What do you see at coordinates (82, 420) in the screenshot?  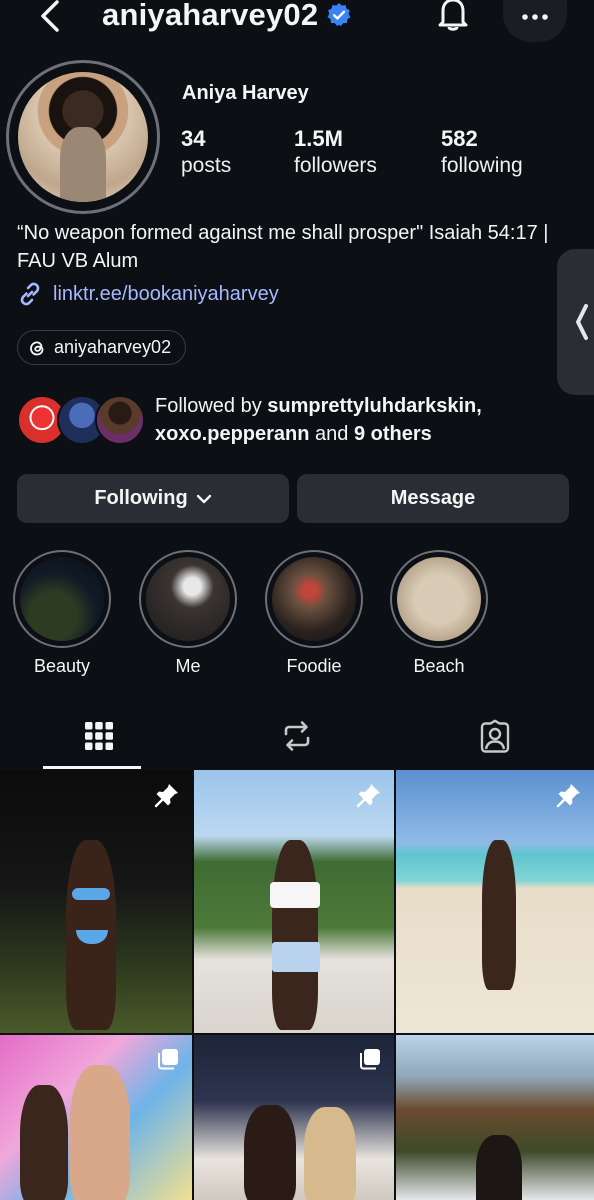 I see `mutual-followers-avatars` at bounding box center [82, 420].